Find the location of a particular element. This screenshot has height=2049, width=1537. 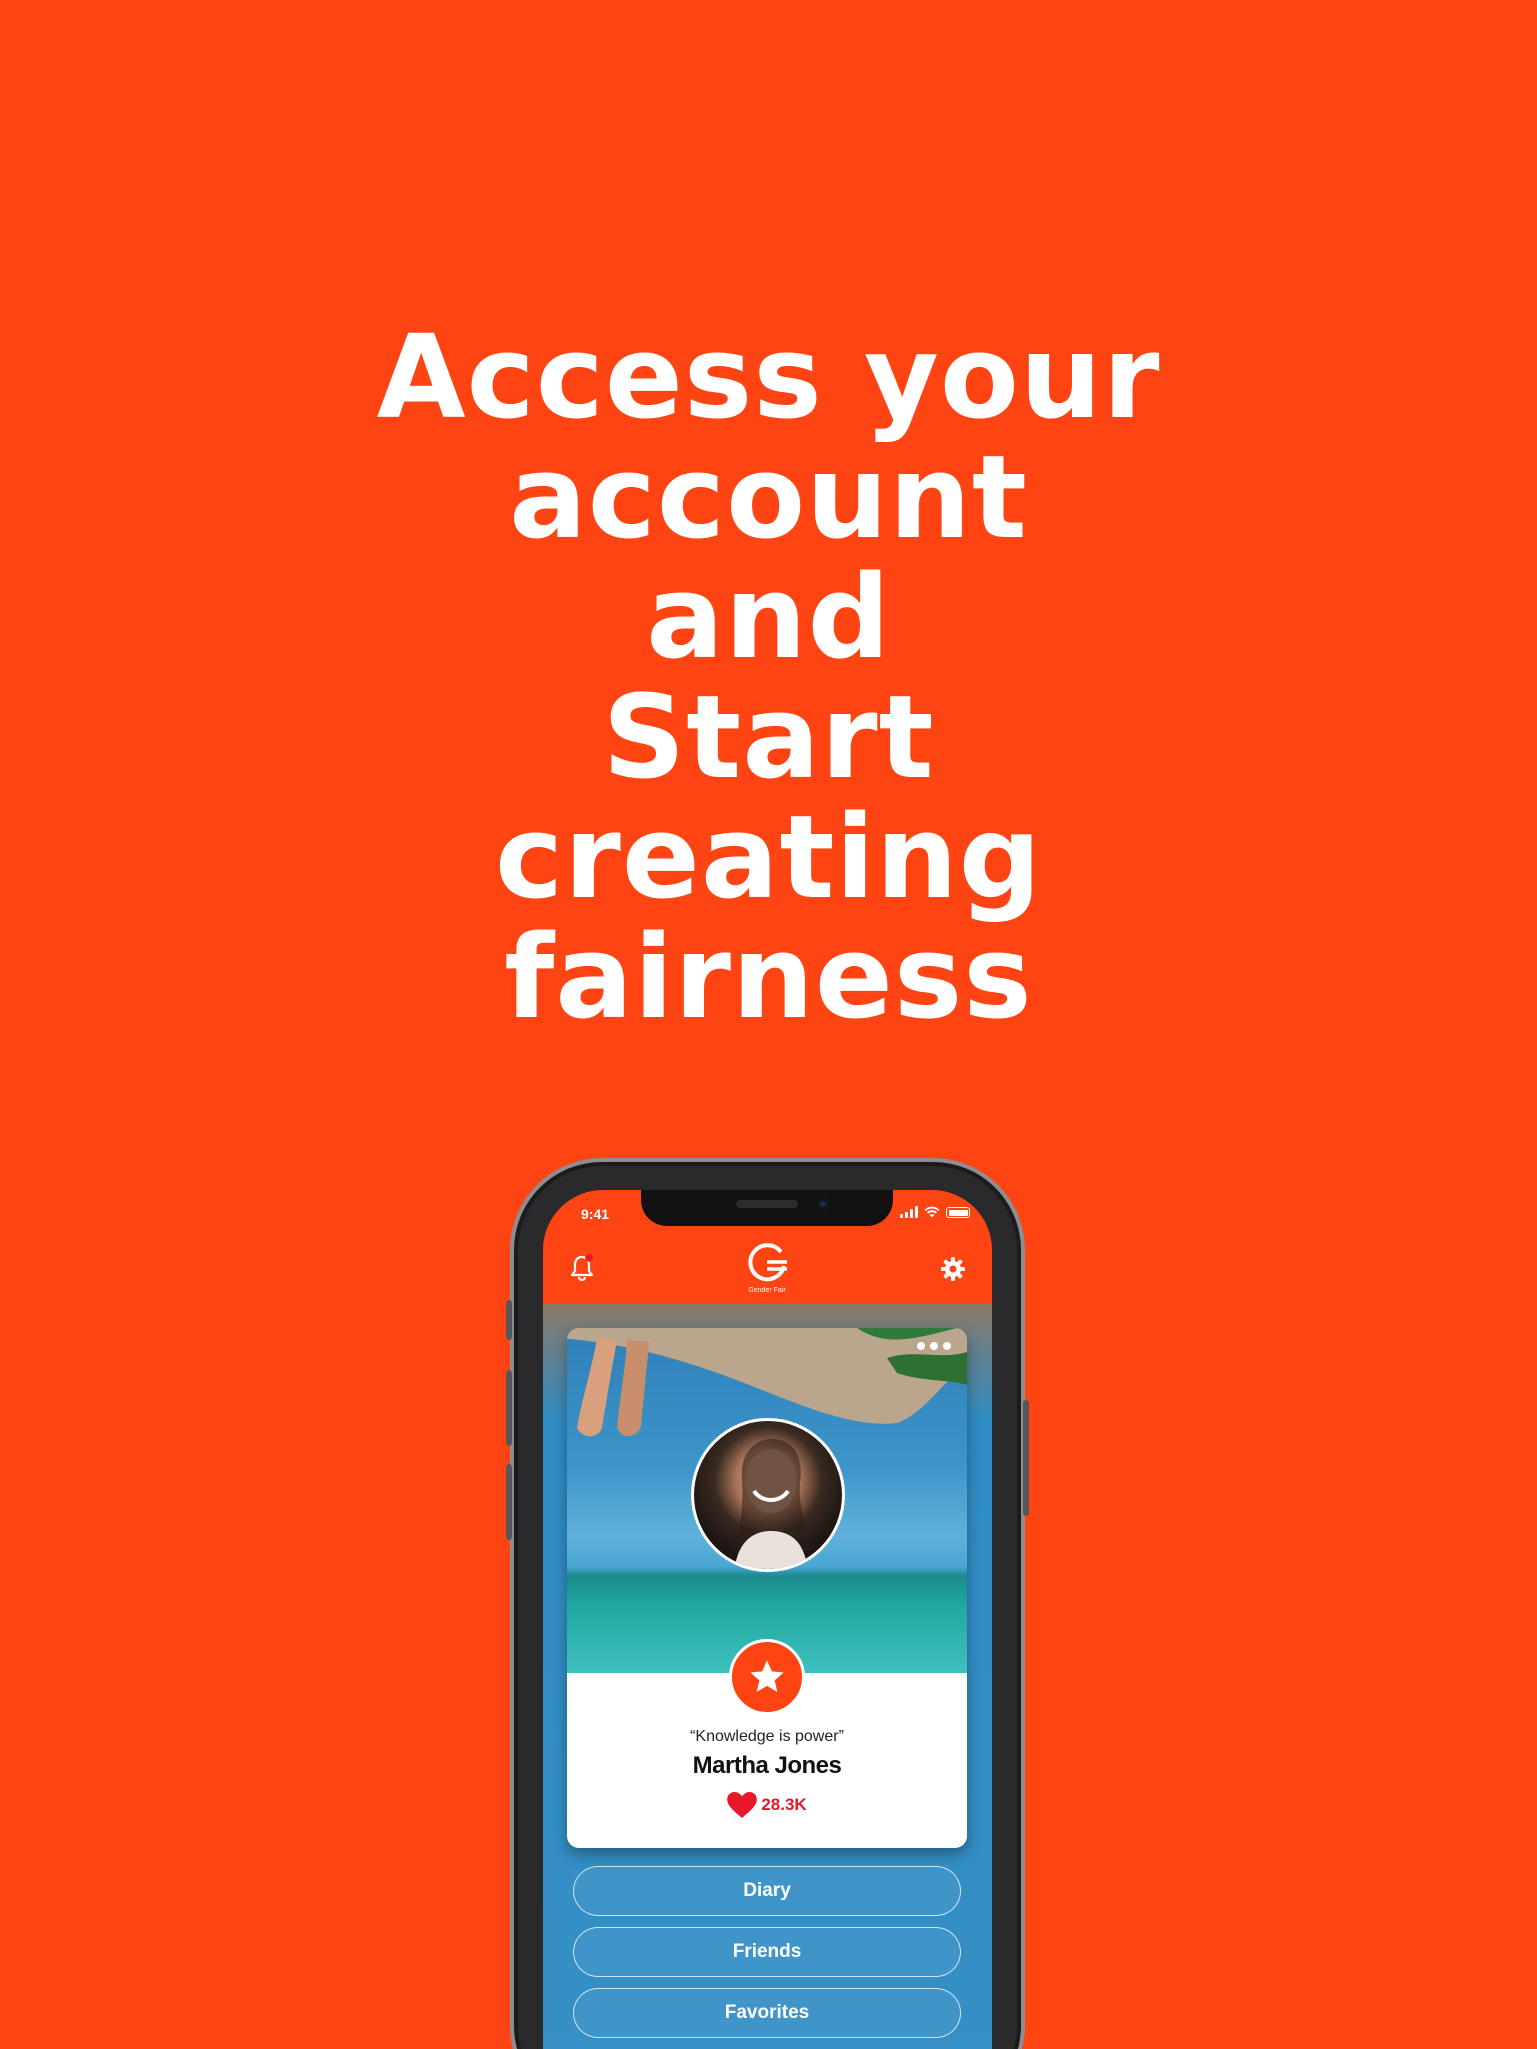

signal-icon is located at coordinates (909, 1212).